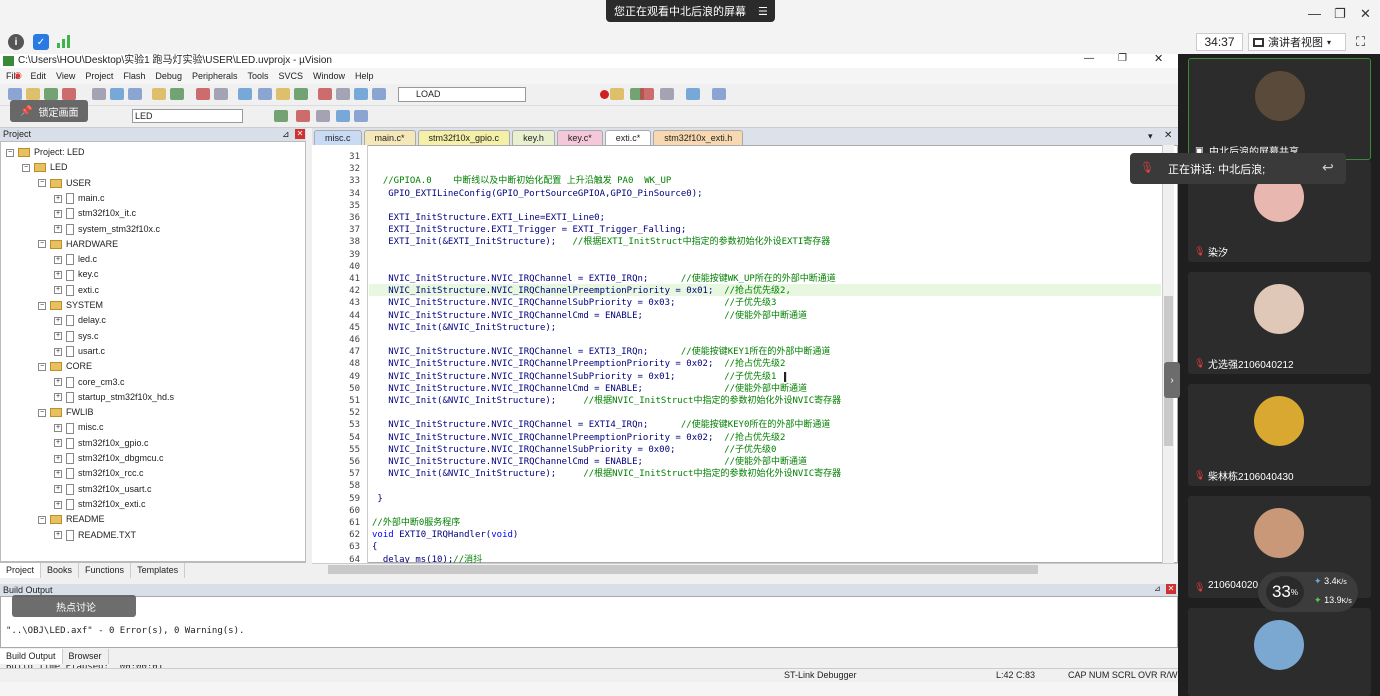 This screenshot has height=696, width=1380. What do you see at coordinates (114, 397) in the screenshot?
I see `tree-item: + startup_stm32f10x_hd.s` at bounding box center [114, 397].